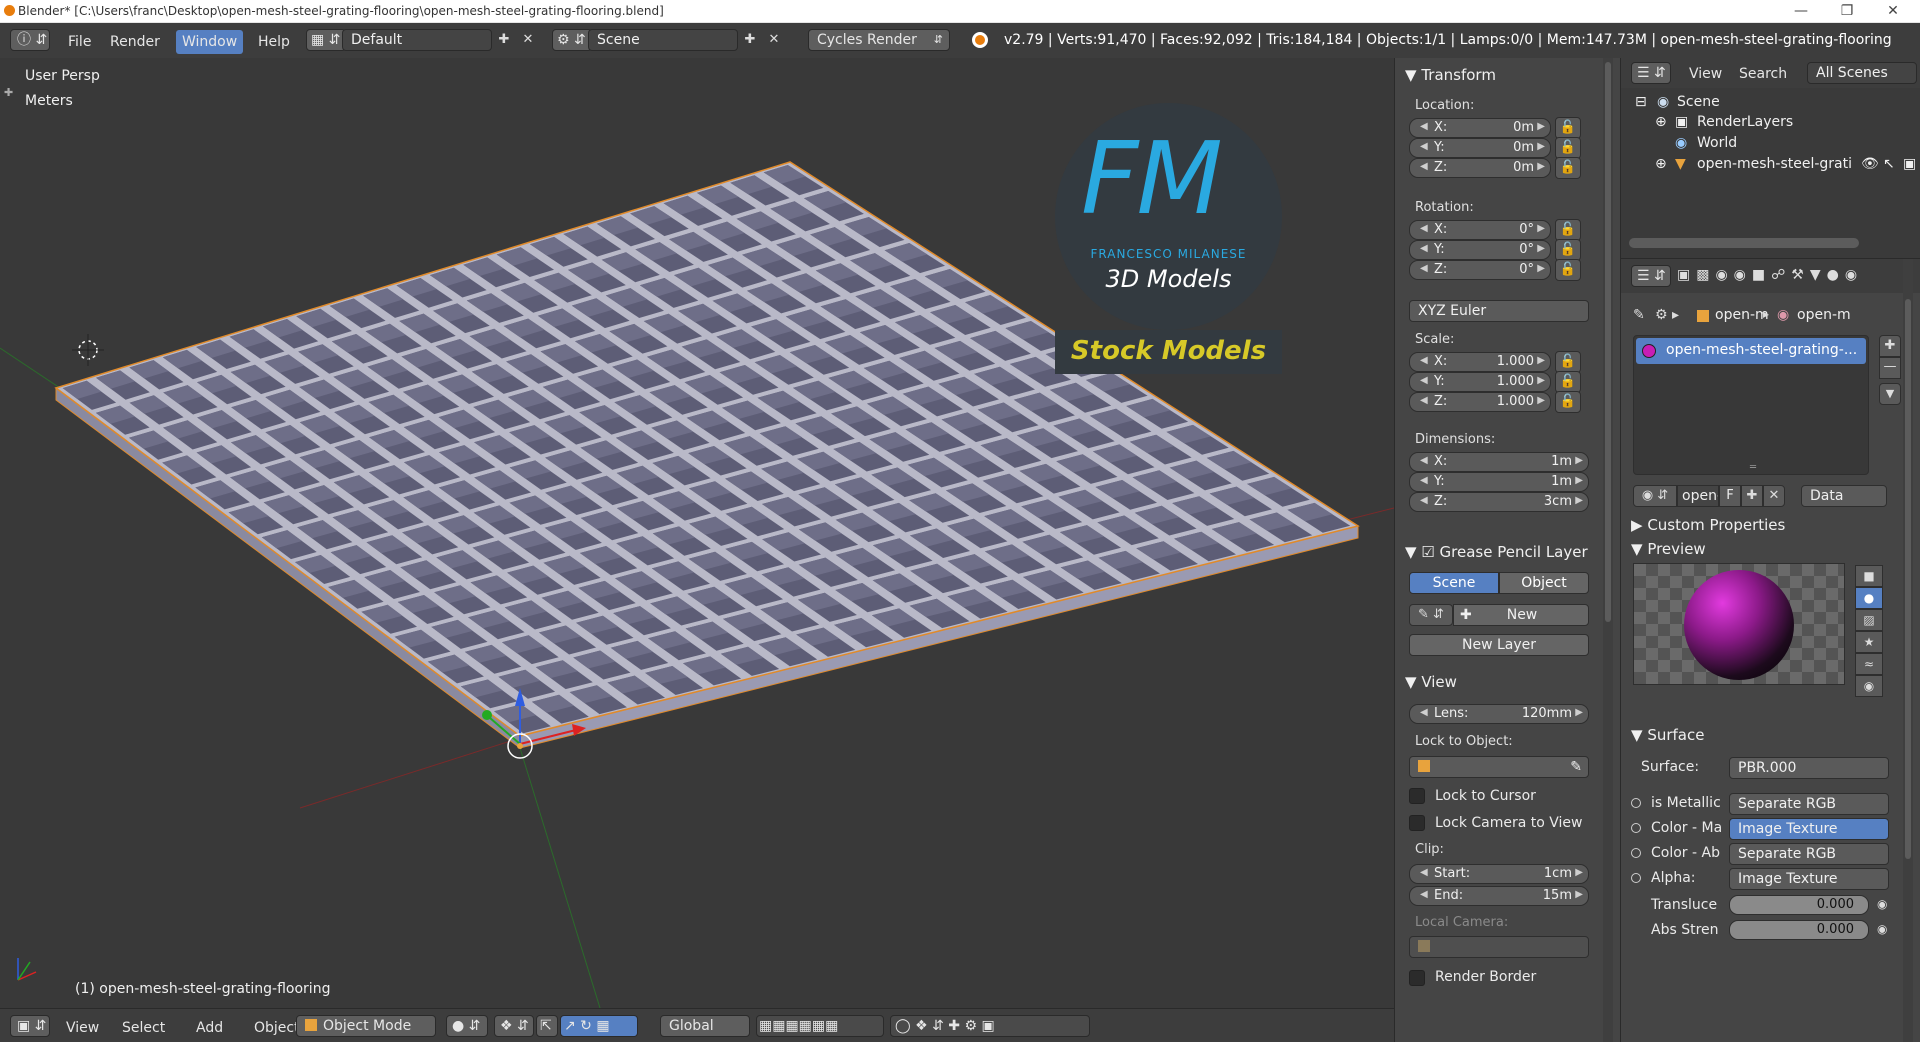 This screenshot has height=1042, width=1920. I want to click on lock-camera-checkbox, so click(1417, 823).